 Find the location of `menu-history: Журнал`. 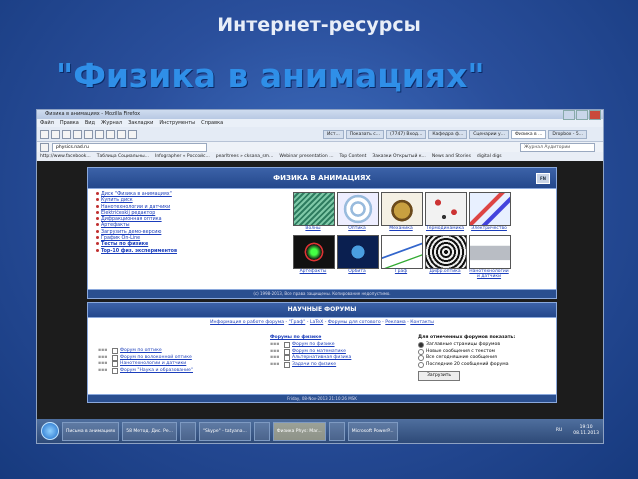

menu-history: Журнал is located at coordinates (111, 123).